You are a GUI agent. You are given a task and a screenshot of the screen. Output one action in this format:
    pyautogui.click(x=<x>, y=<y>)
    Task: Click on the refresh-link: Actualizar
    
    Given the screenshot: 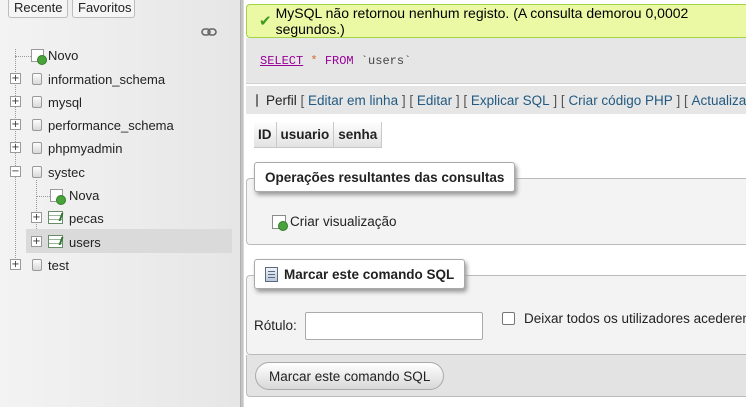 What is the action you would take?
    pyautogui.click(x=719, y=100)
    